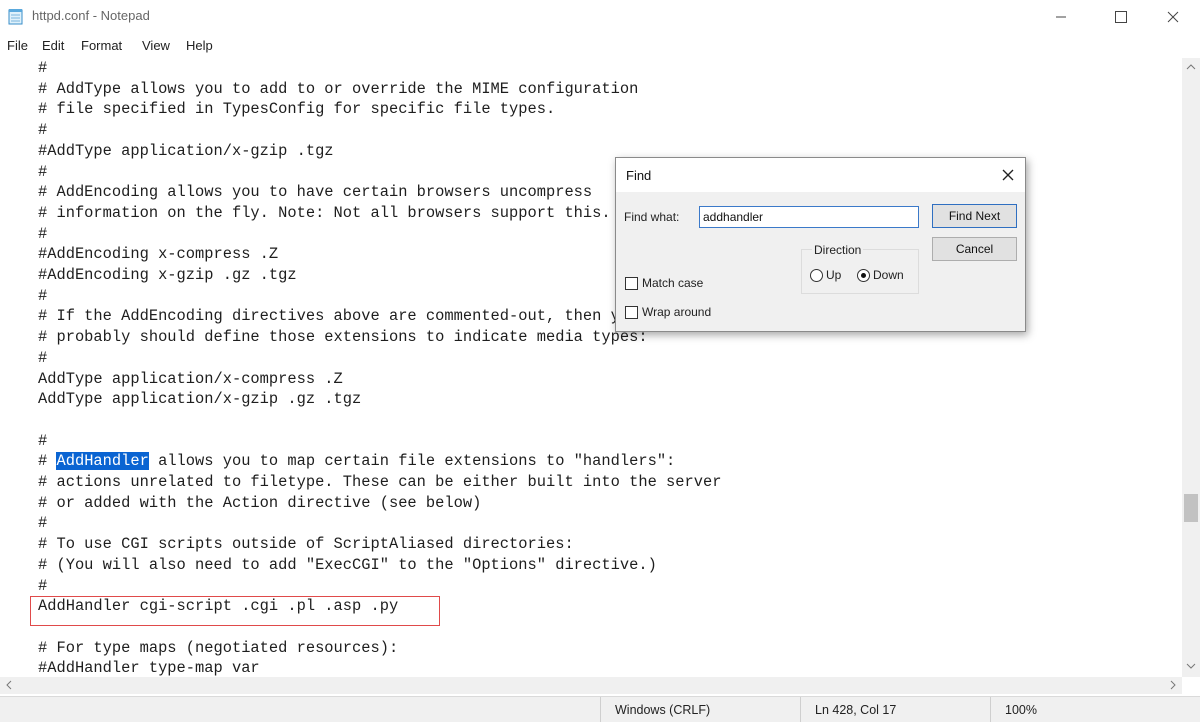 The image size is (1200, 723). What do you see at coordinates (91, 15) in the screenshot?
I see `window-title: httpd.conf - Notepad` at bounding box center [91, 15].